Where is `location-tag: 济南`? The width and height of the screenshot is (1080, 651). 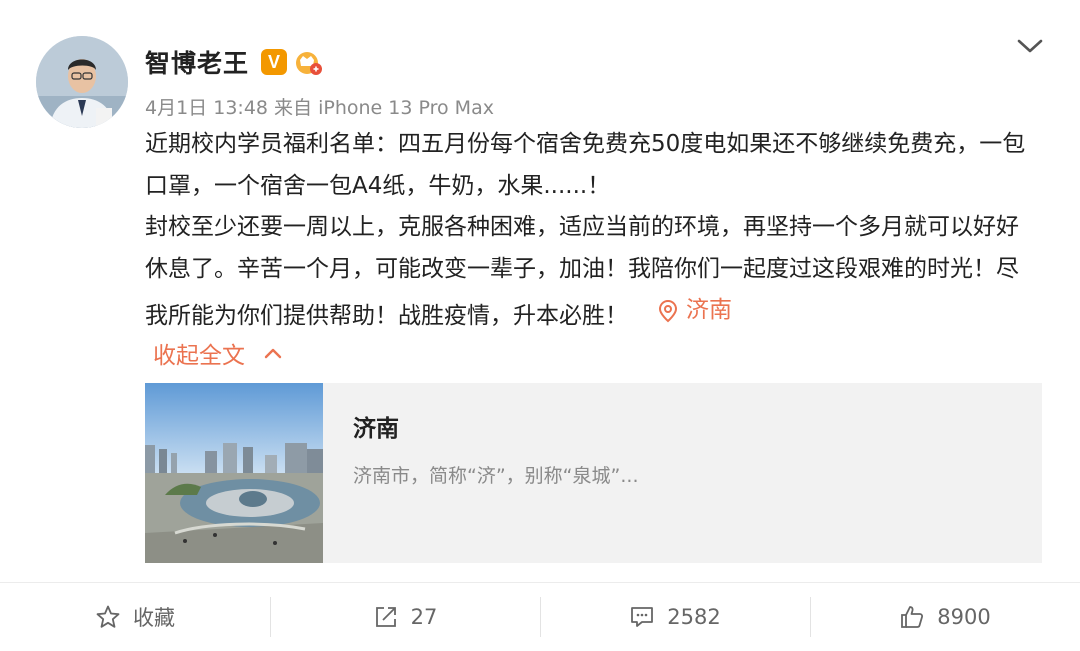 location-tag: 济南 is located at coordinates (695, 311).